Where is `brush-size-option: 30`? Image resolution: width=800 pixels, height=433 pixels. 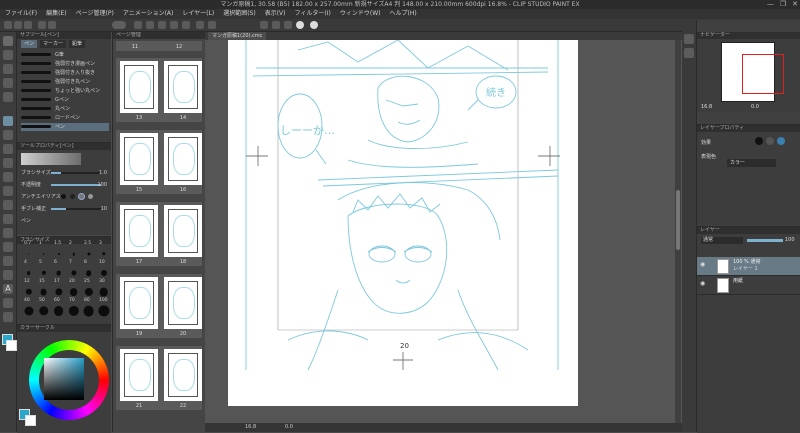 brush-size-option: 30 is located at coordinates (103, 289).